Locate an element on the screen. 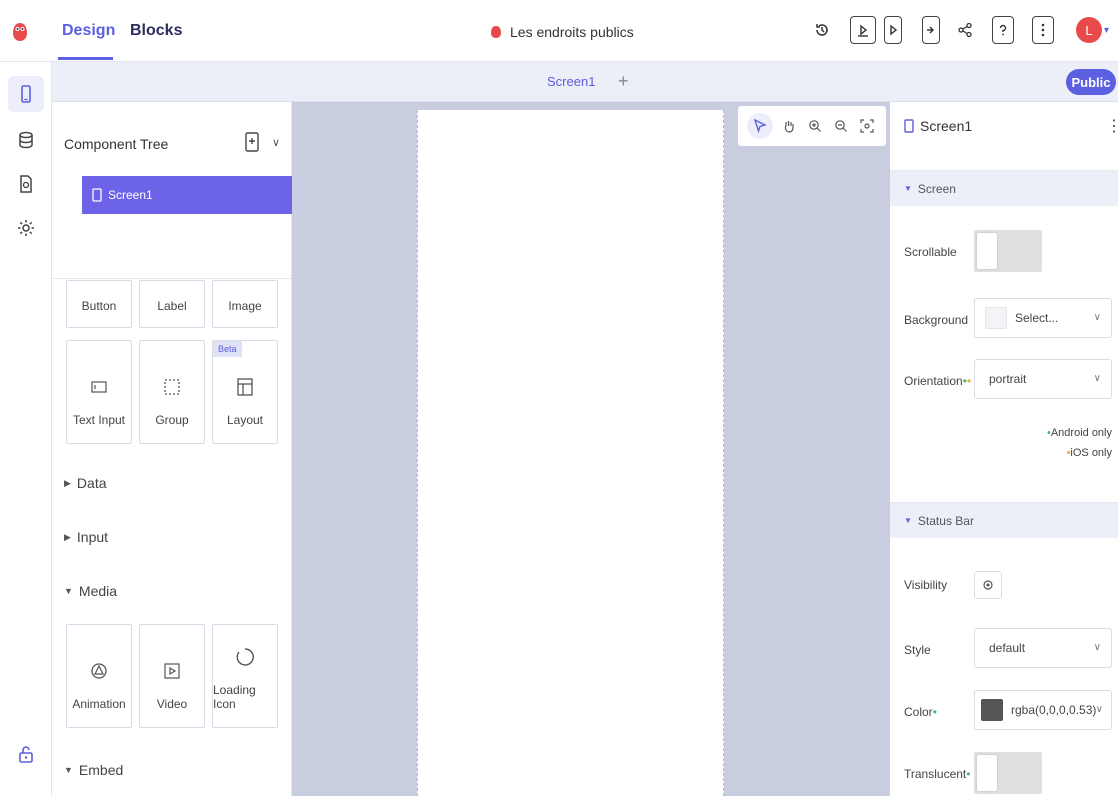 The image size is (1118, 796). help-button is located at coordinates (1003, 30).